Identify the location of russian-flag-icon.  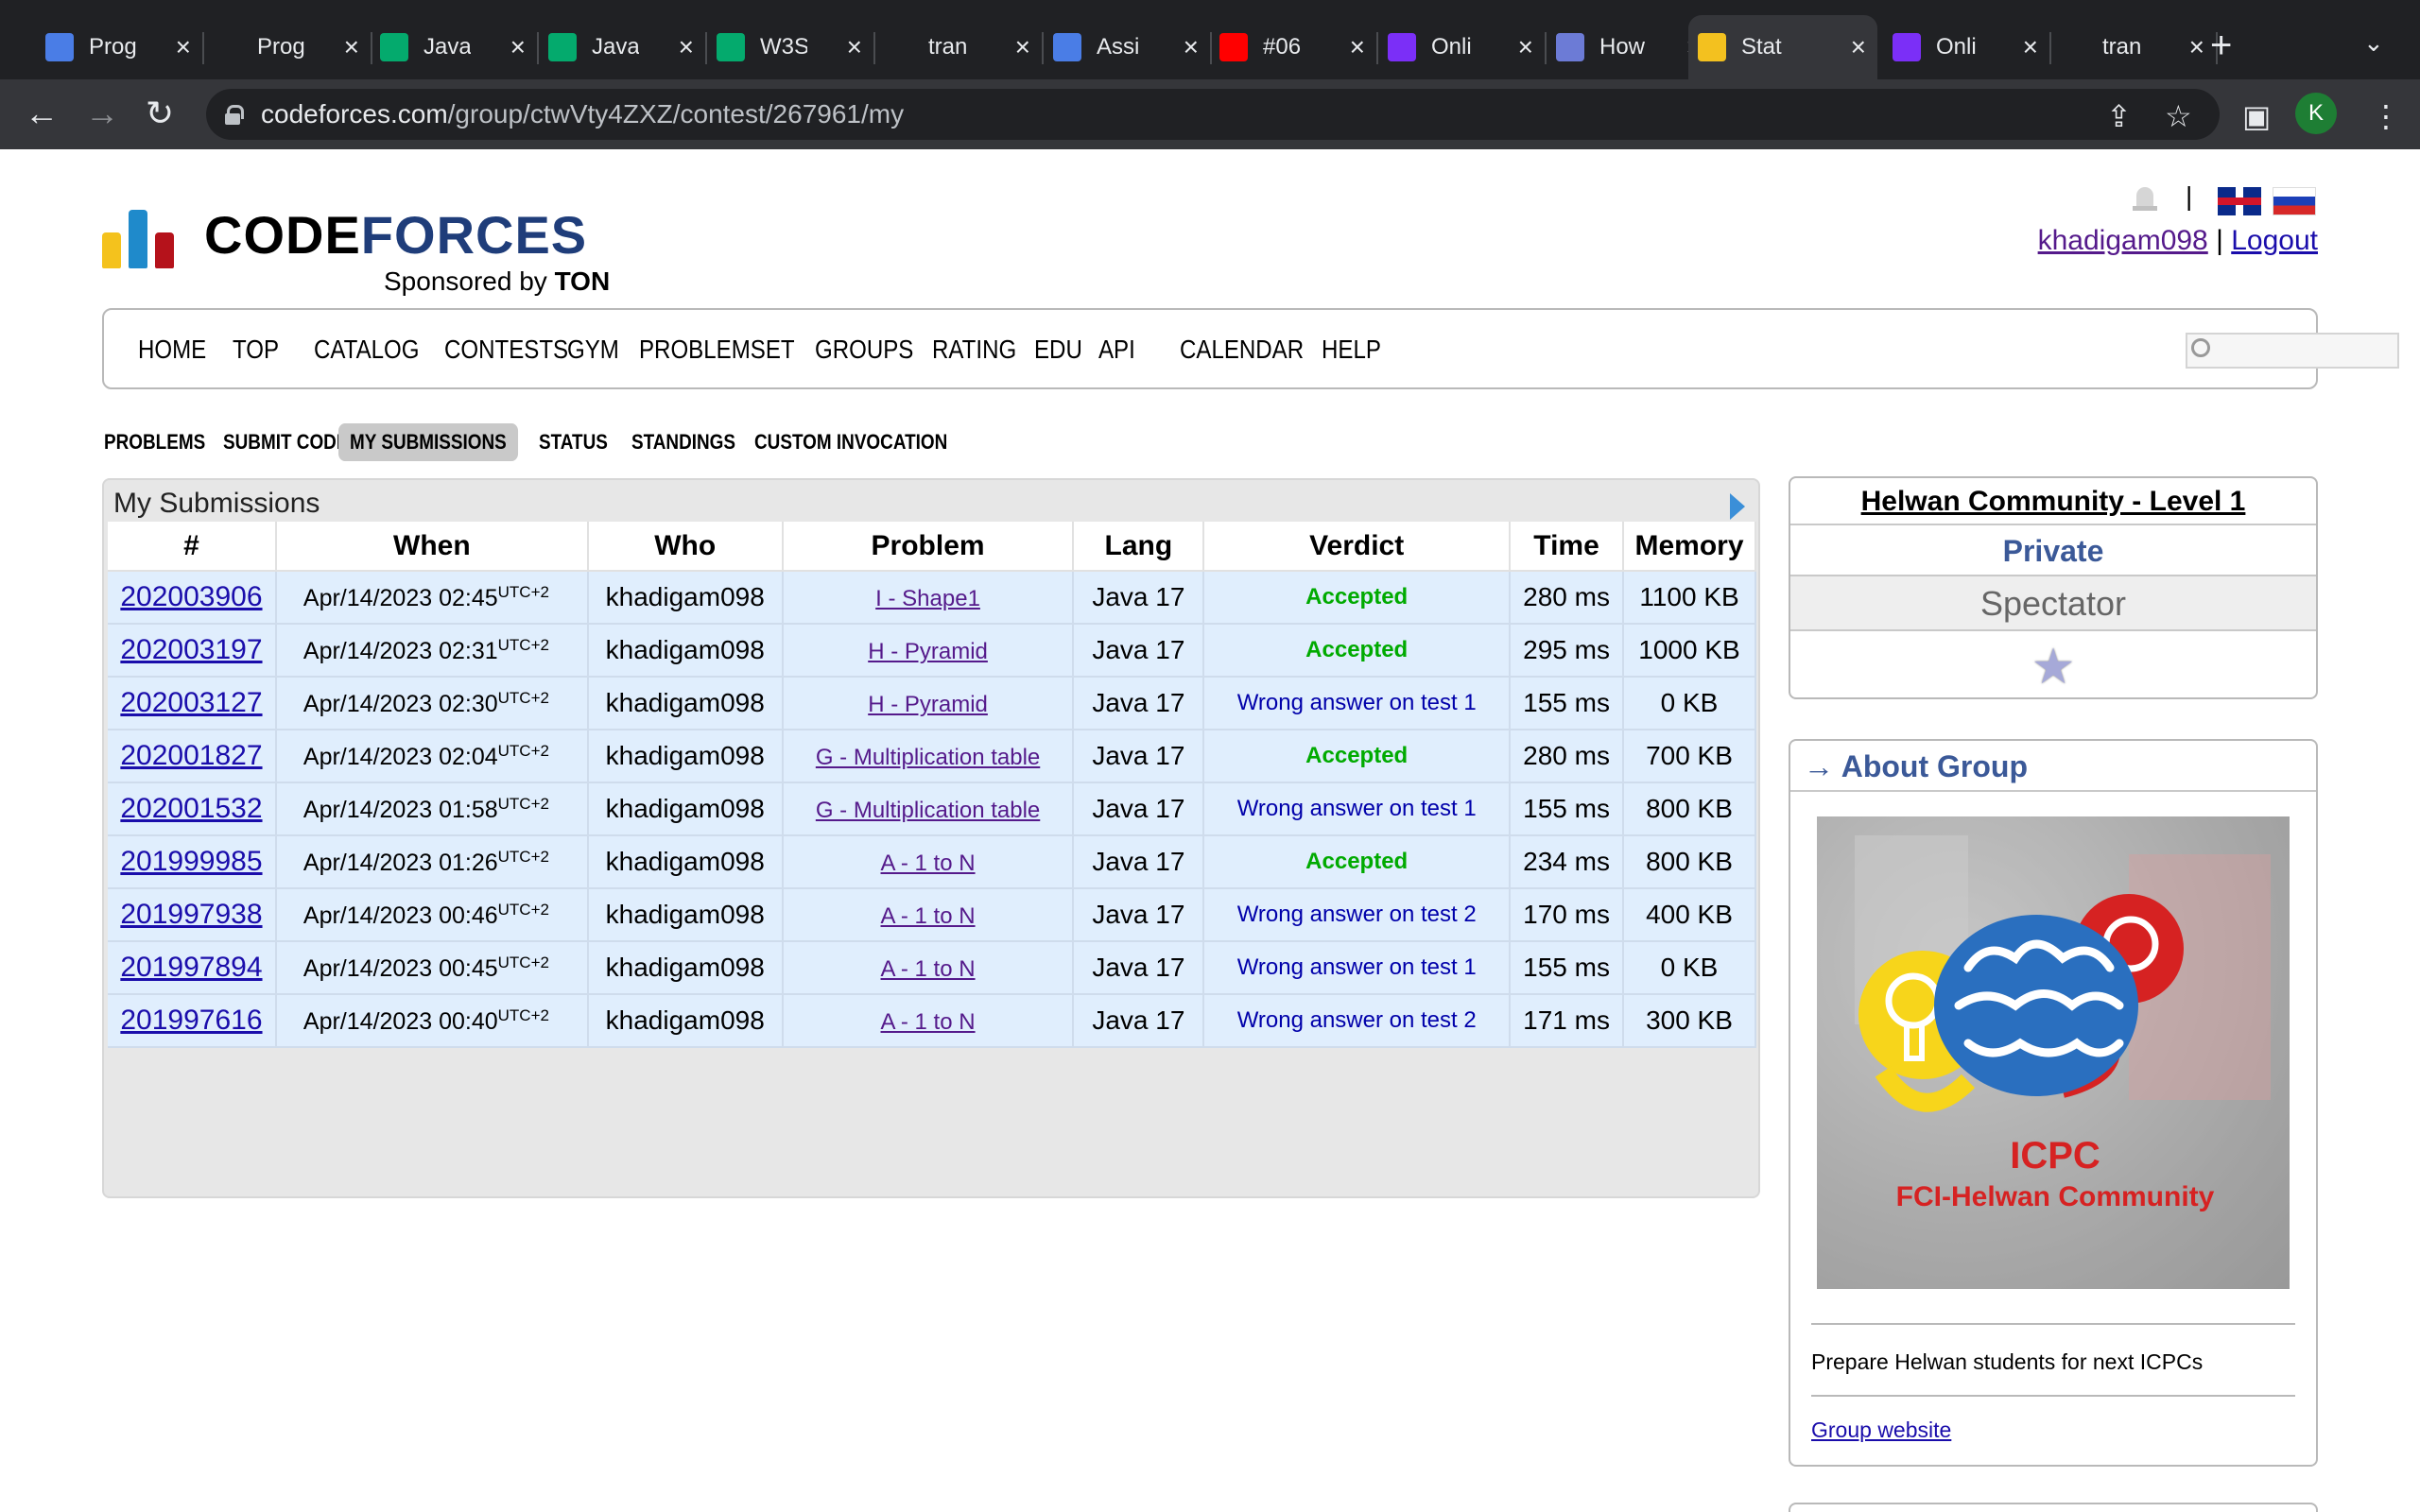
(2294, 201).